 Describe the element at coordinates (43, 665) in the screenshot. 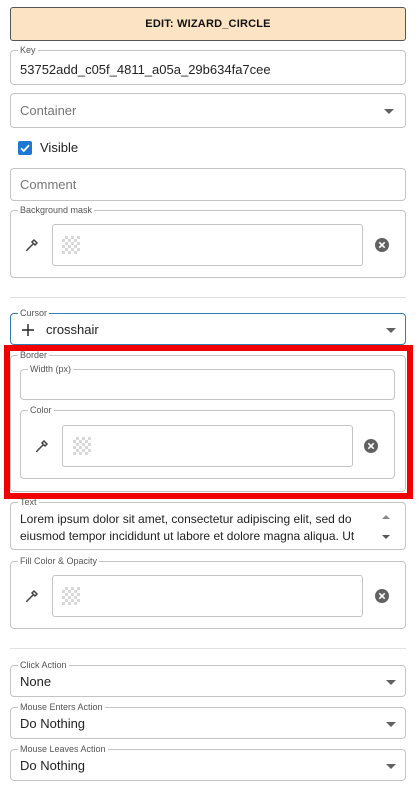

I see `click-action-label: Click Action` at that location.